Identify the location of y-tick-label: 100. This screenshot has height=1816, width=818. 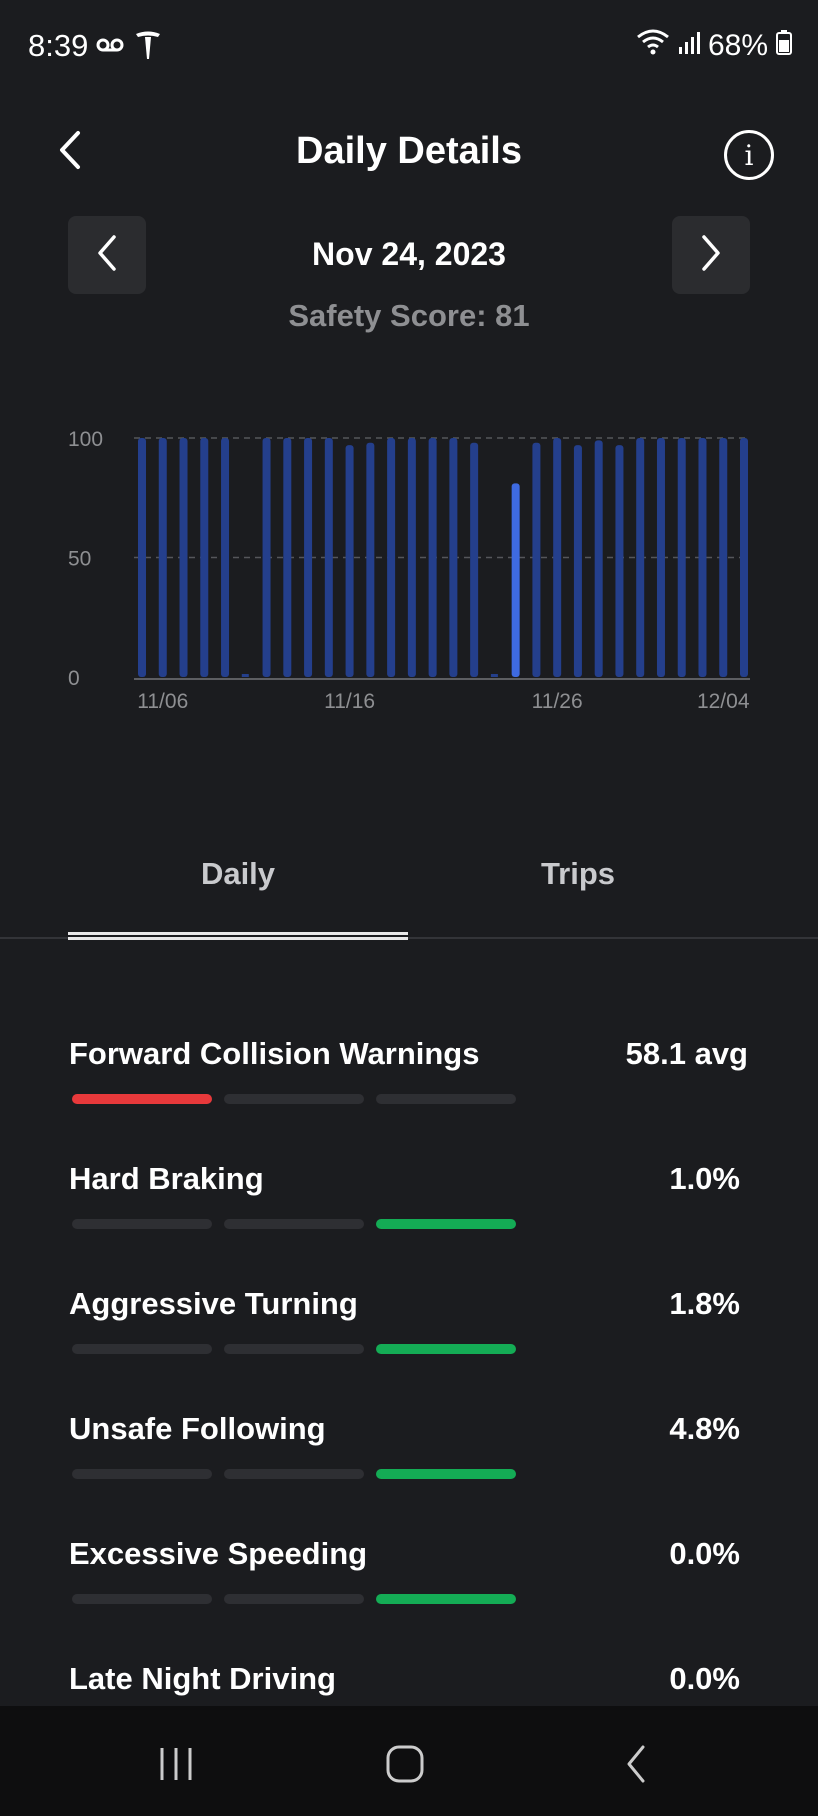
(85, 439).